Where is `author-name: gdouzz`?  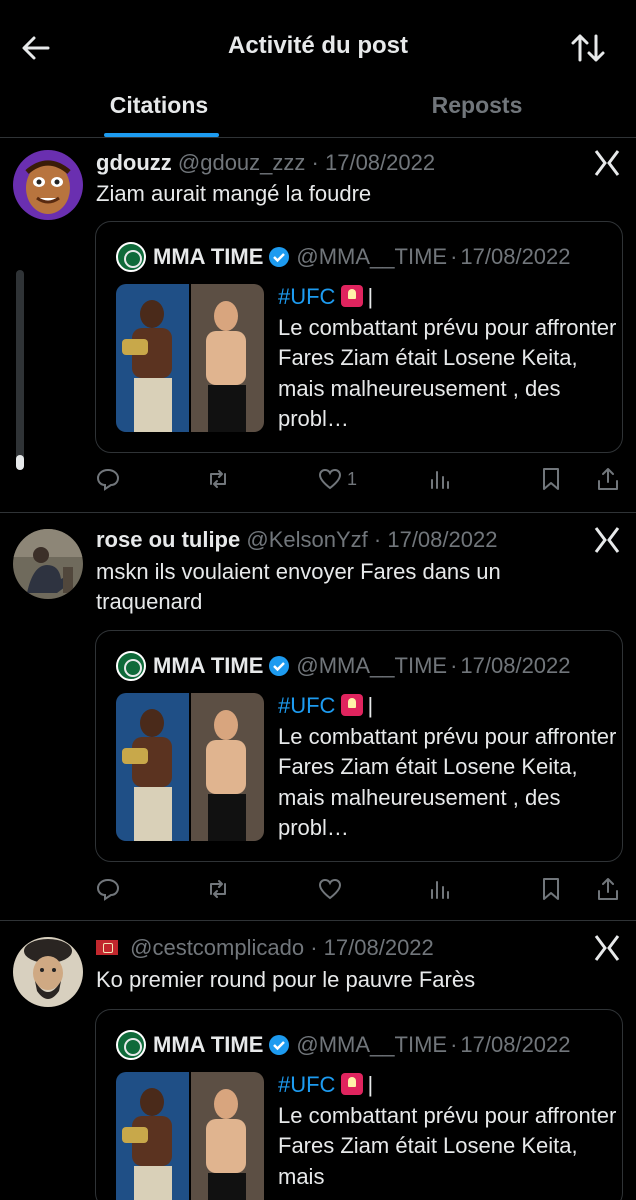 author-name: gdouzz is located at coordinates (134, 162).